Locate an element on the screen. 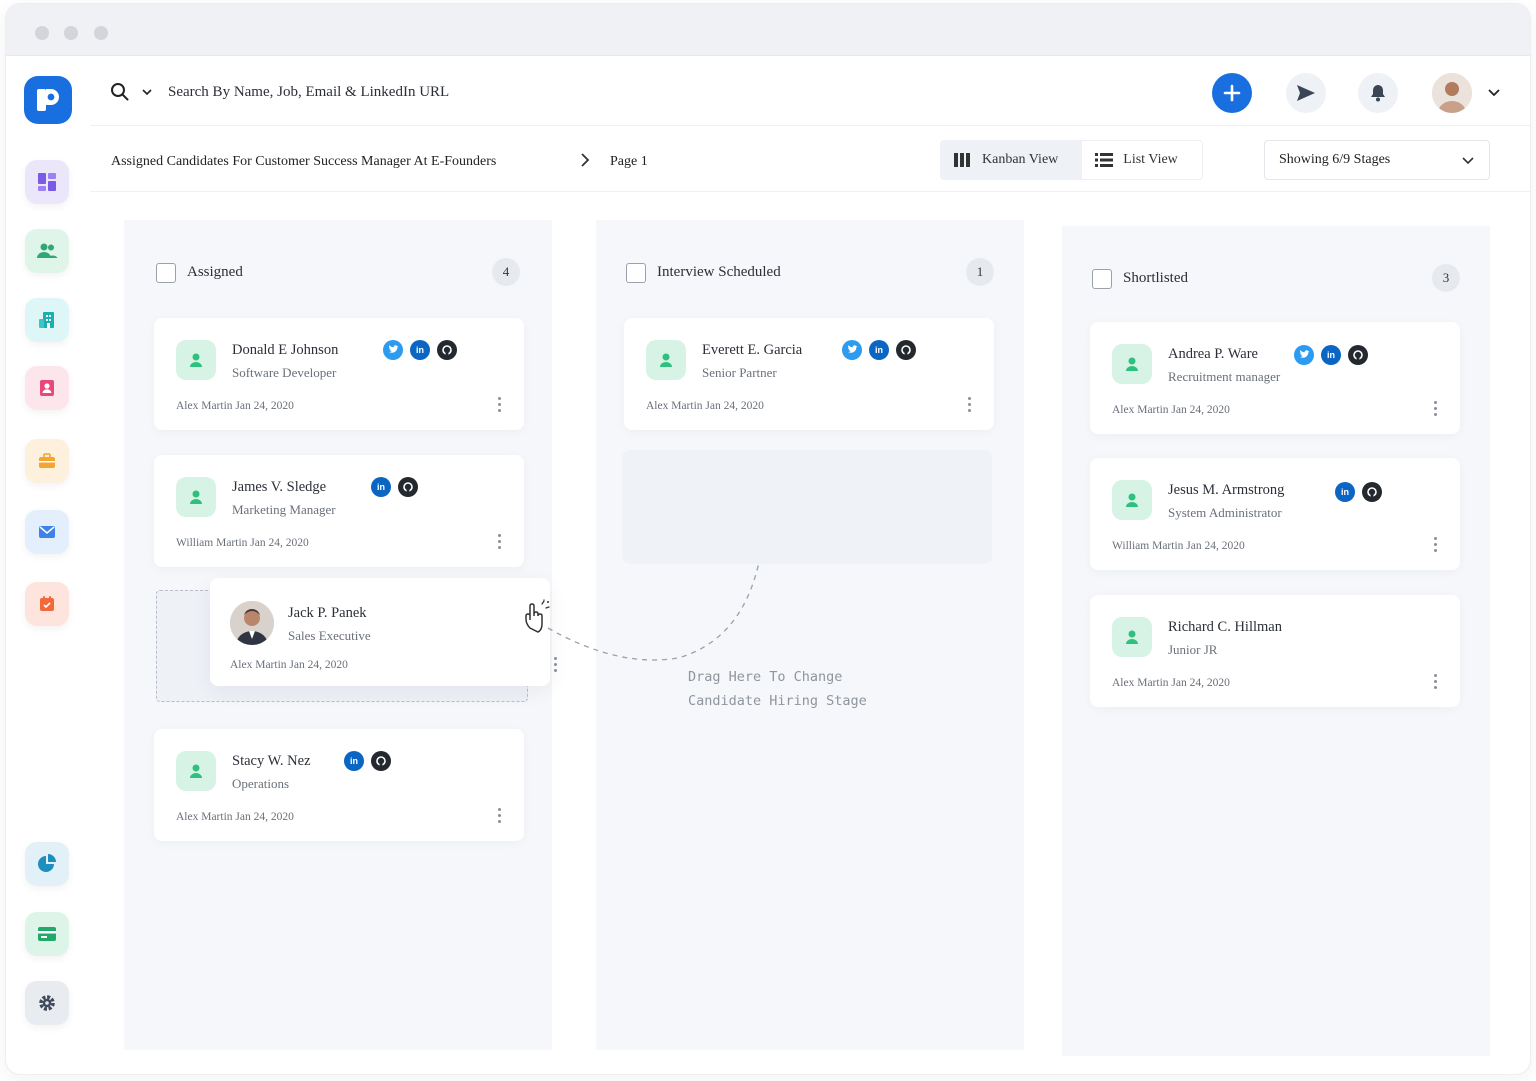  search-input is located at coordinates (378, 92).